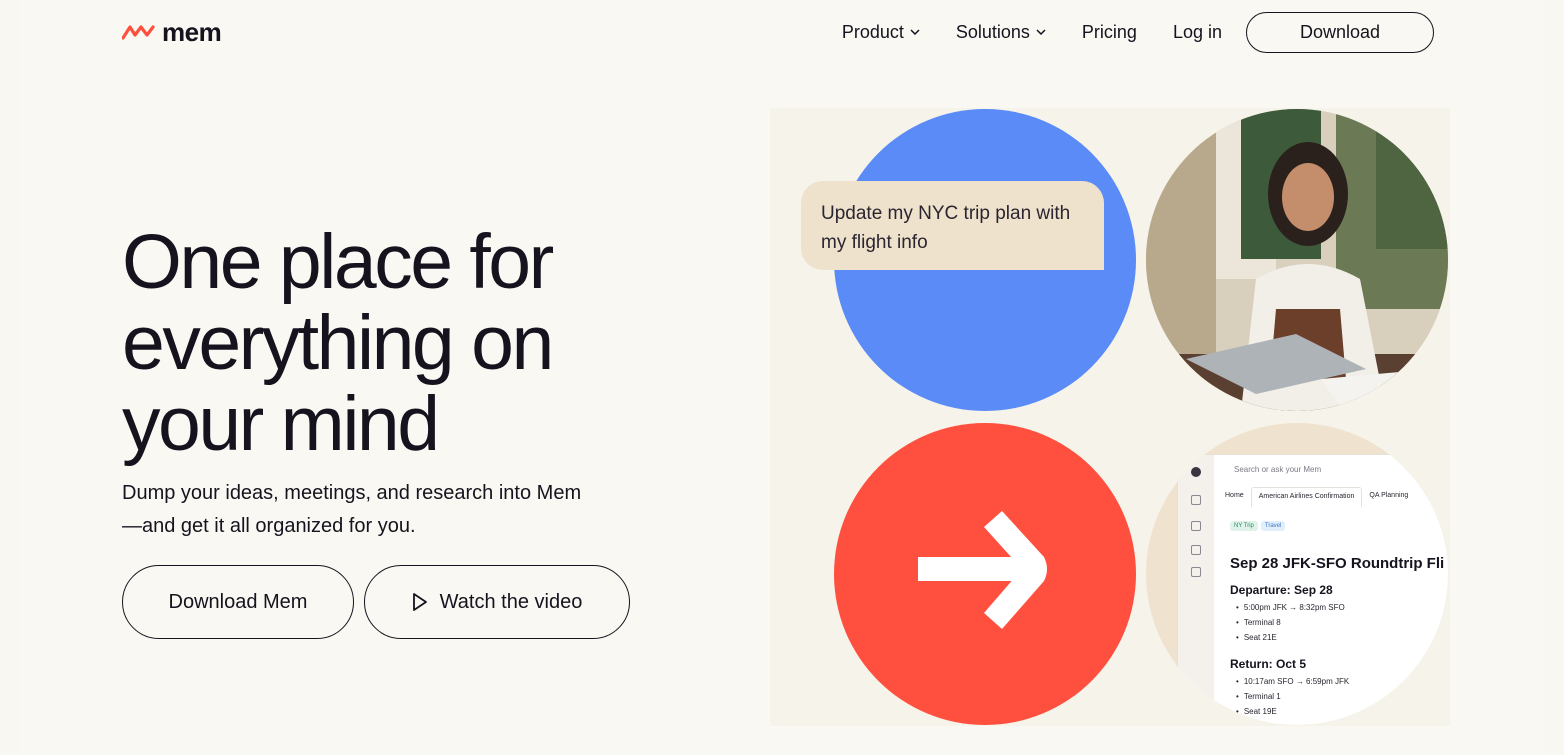  I want to click on logo-wordmark: mem, so click(192, 32).